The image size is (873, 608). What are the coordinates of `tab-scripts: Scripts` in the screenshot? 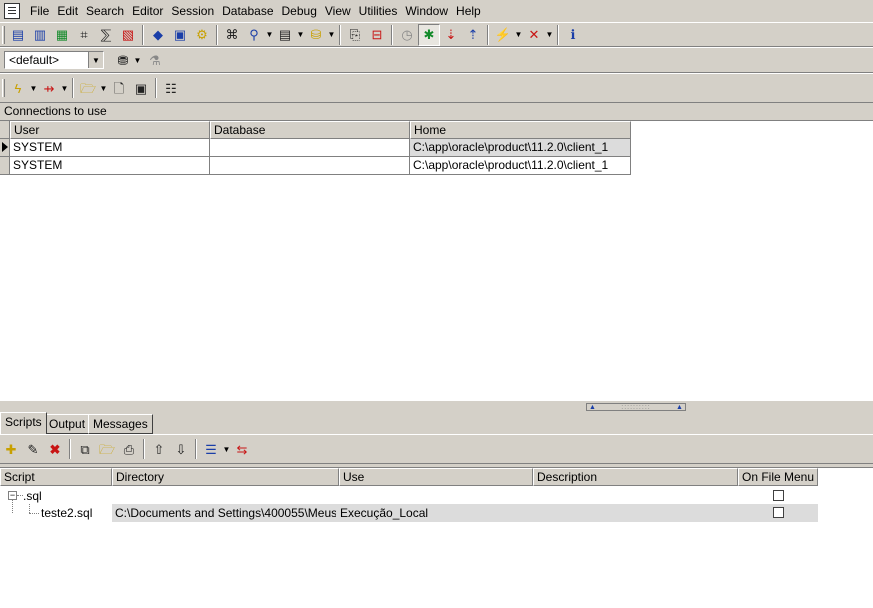 It's located at (23, 423).